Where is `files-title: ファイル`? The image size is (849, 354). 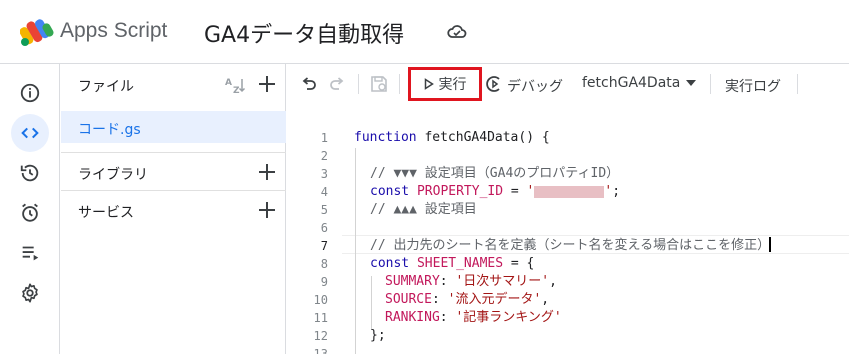 files-title: ファイル is located at coordinates (106, 87).